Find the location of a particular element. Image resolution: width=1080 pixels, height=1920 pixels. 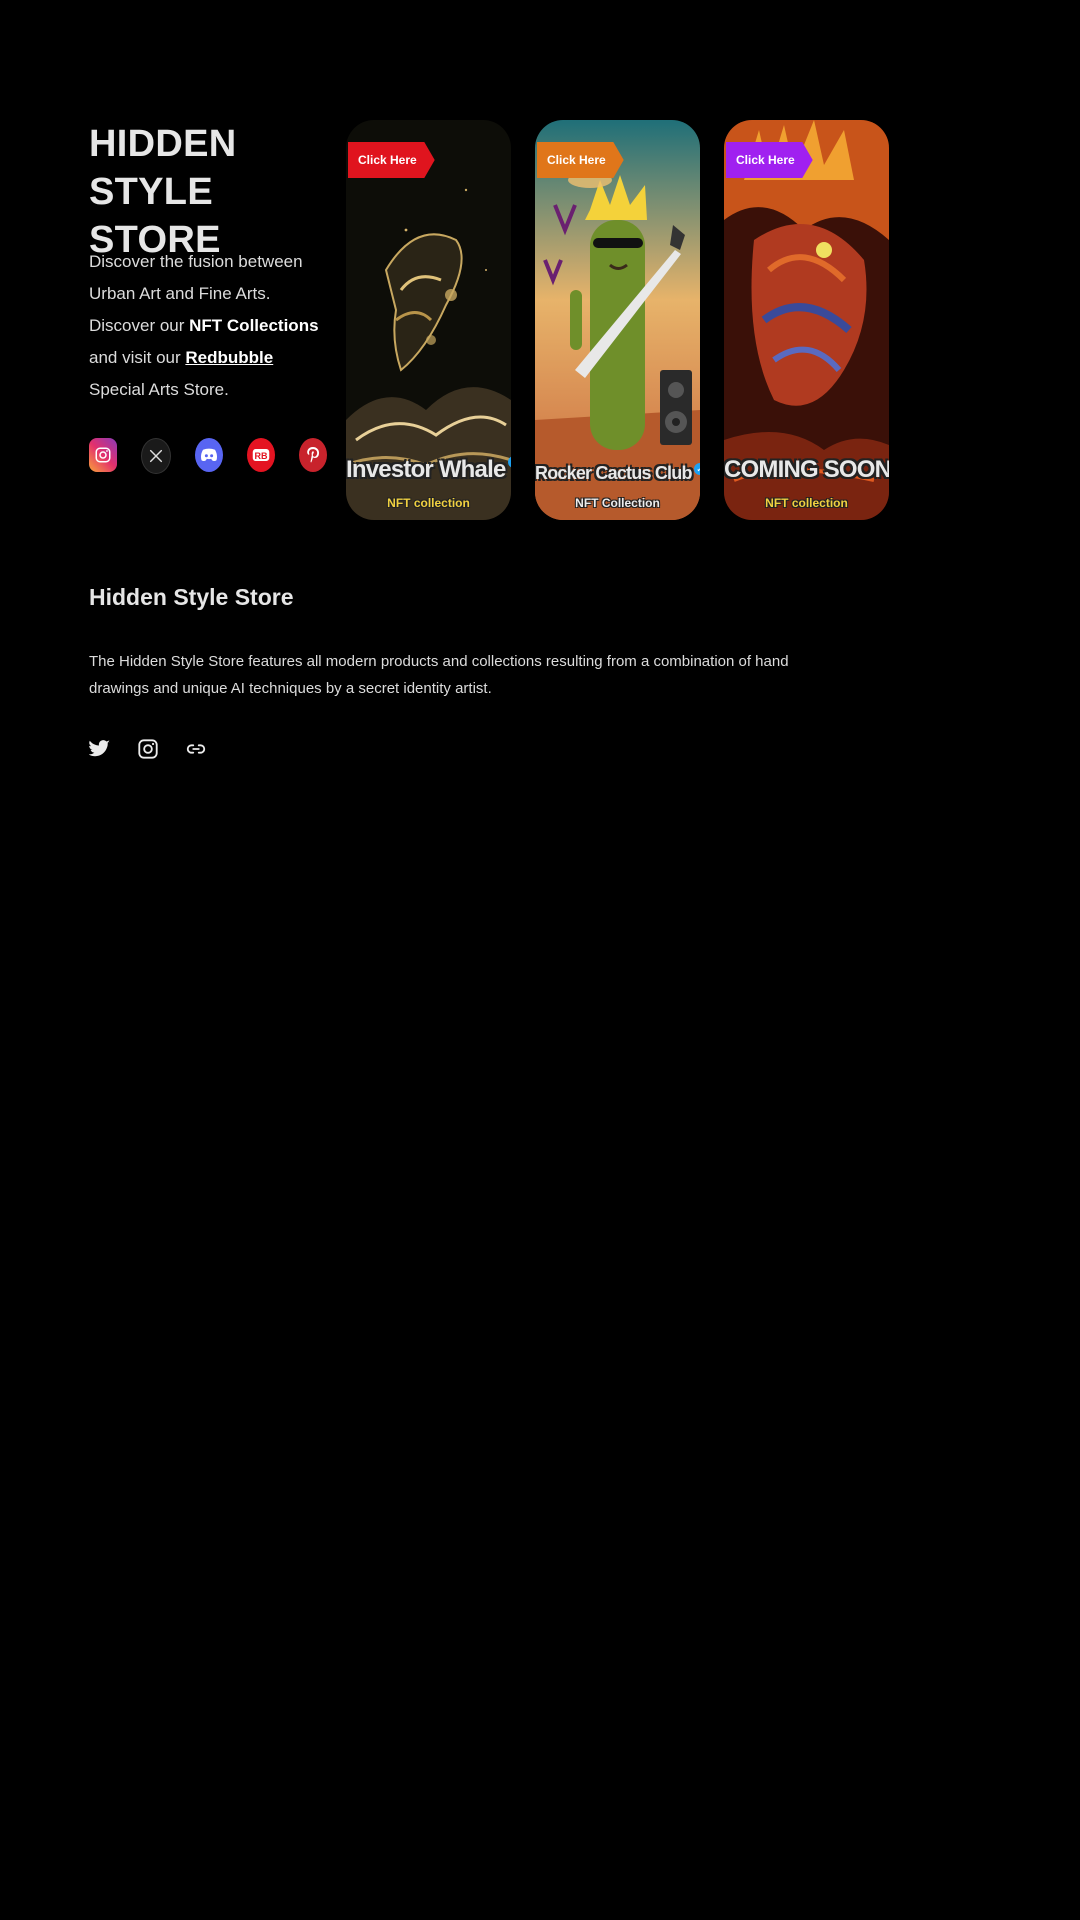

svg-text: RB is located at coordinates (261, 456).